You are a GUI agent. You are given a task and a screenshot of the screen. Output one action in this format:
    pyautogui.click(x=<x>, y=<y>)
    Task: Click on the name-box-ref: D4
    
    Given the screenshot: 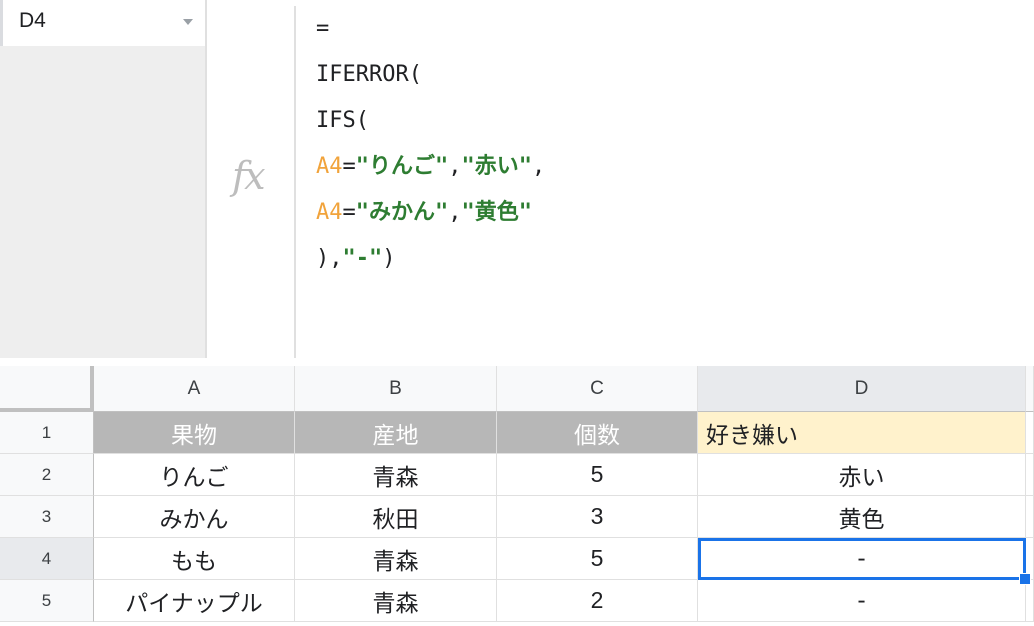 What is the action you would take?
    pyautogui.click(x=32, y=20)
    